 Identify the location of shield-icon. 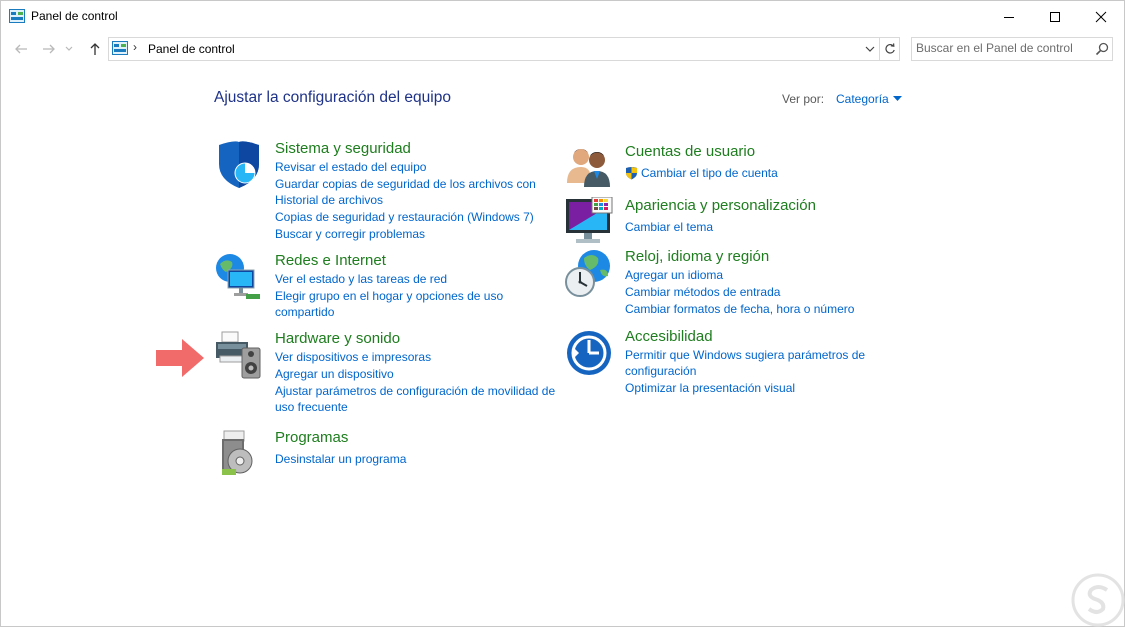
(239, 165).